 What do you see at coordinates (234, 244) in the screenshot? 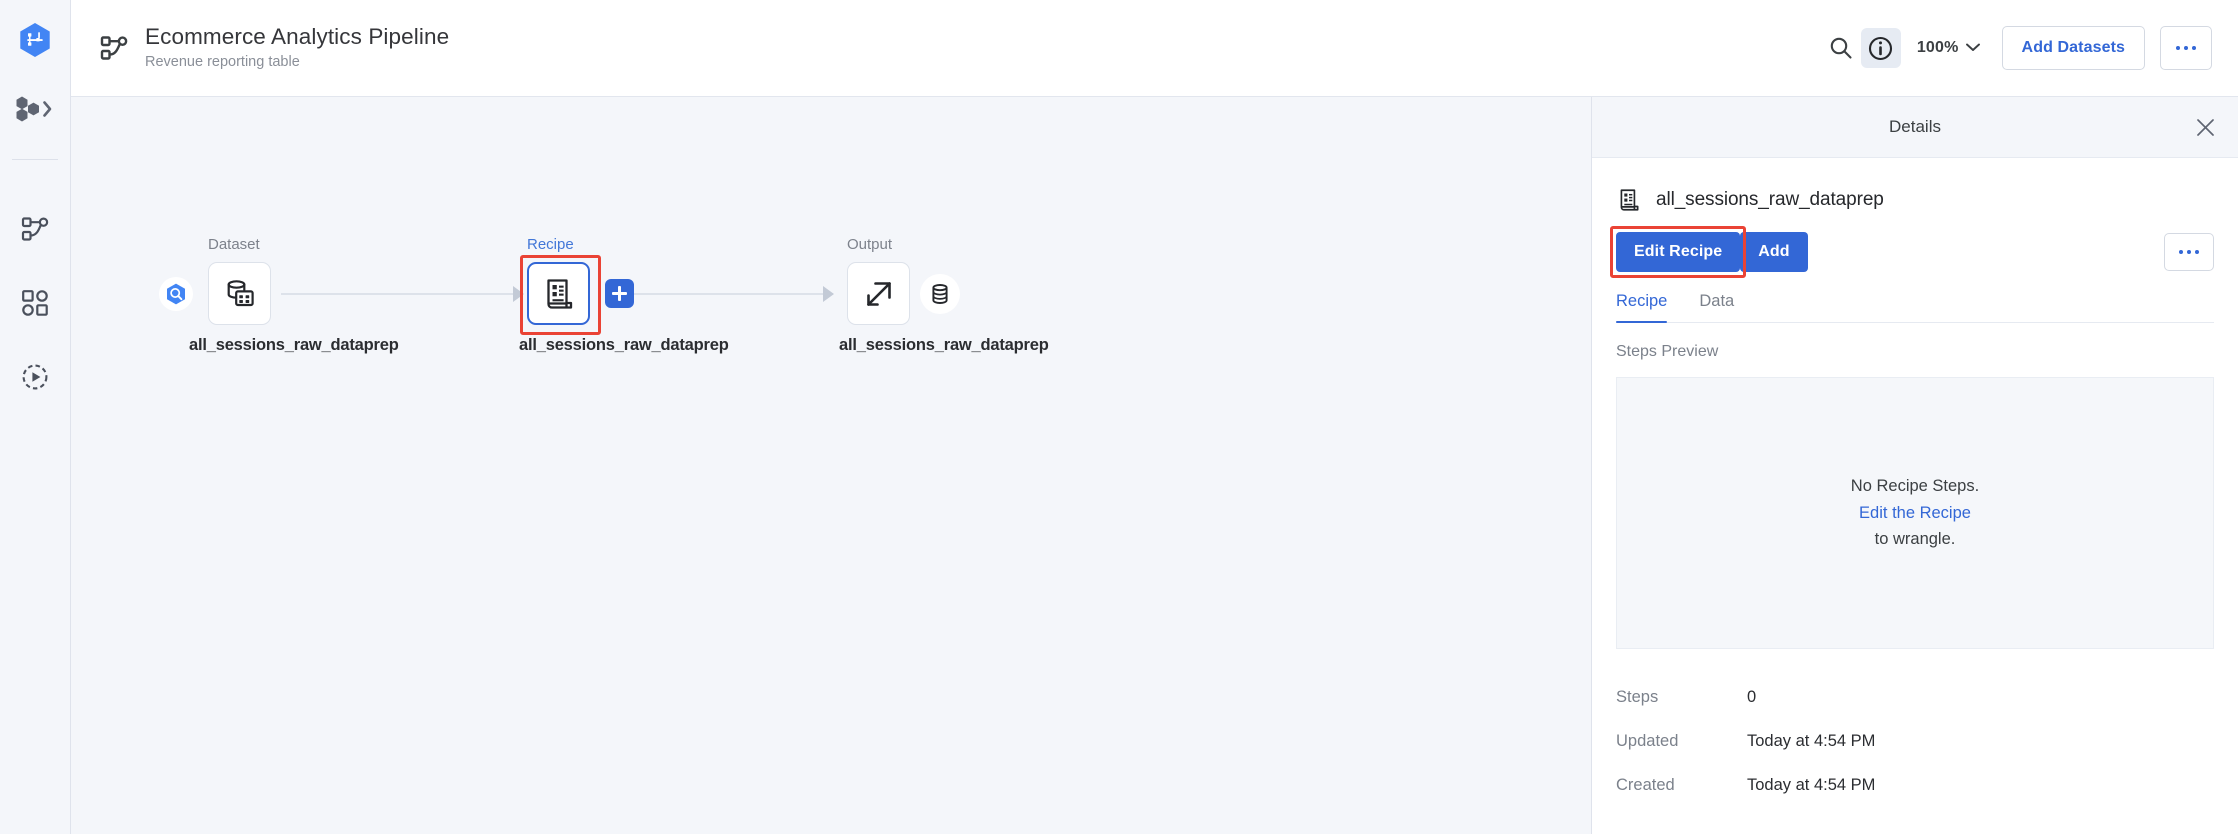
I see `node-kind-label: Dataset` at bounding box center [234, 244].